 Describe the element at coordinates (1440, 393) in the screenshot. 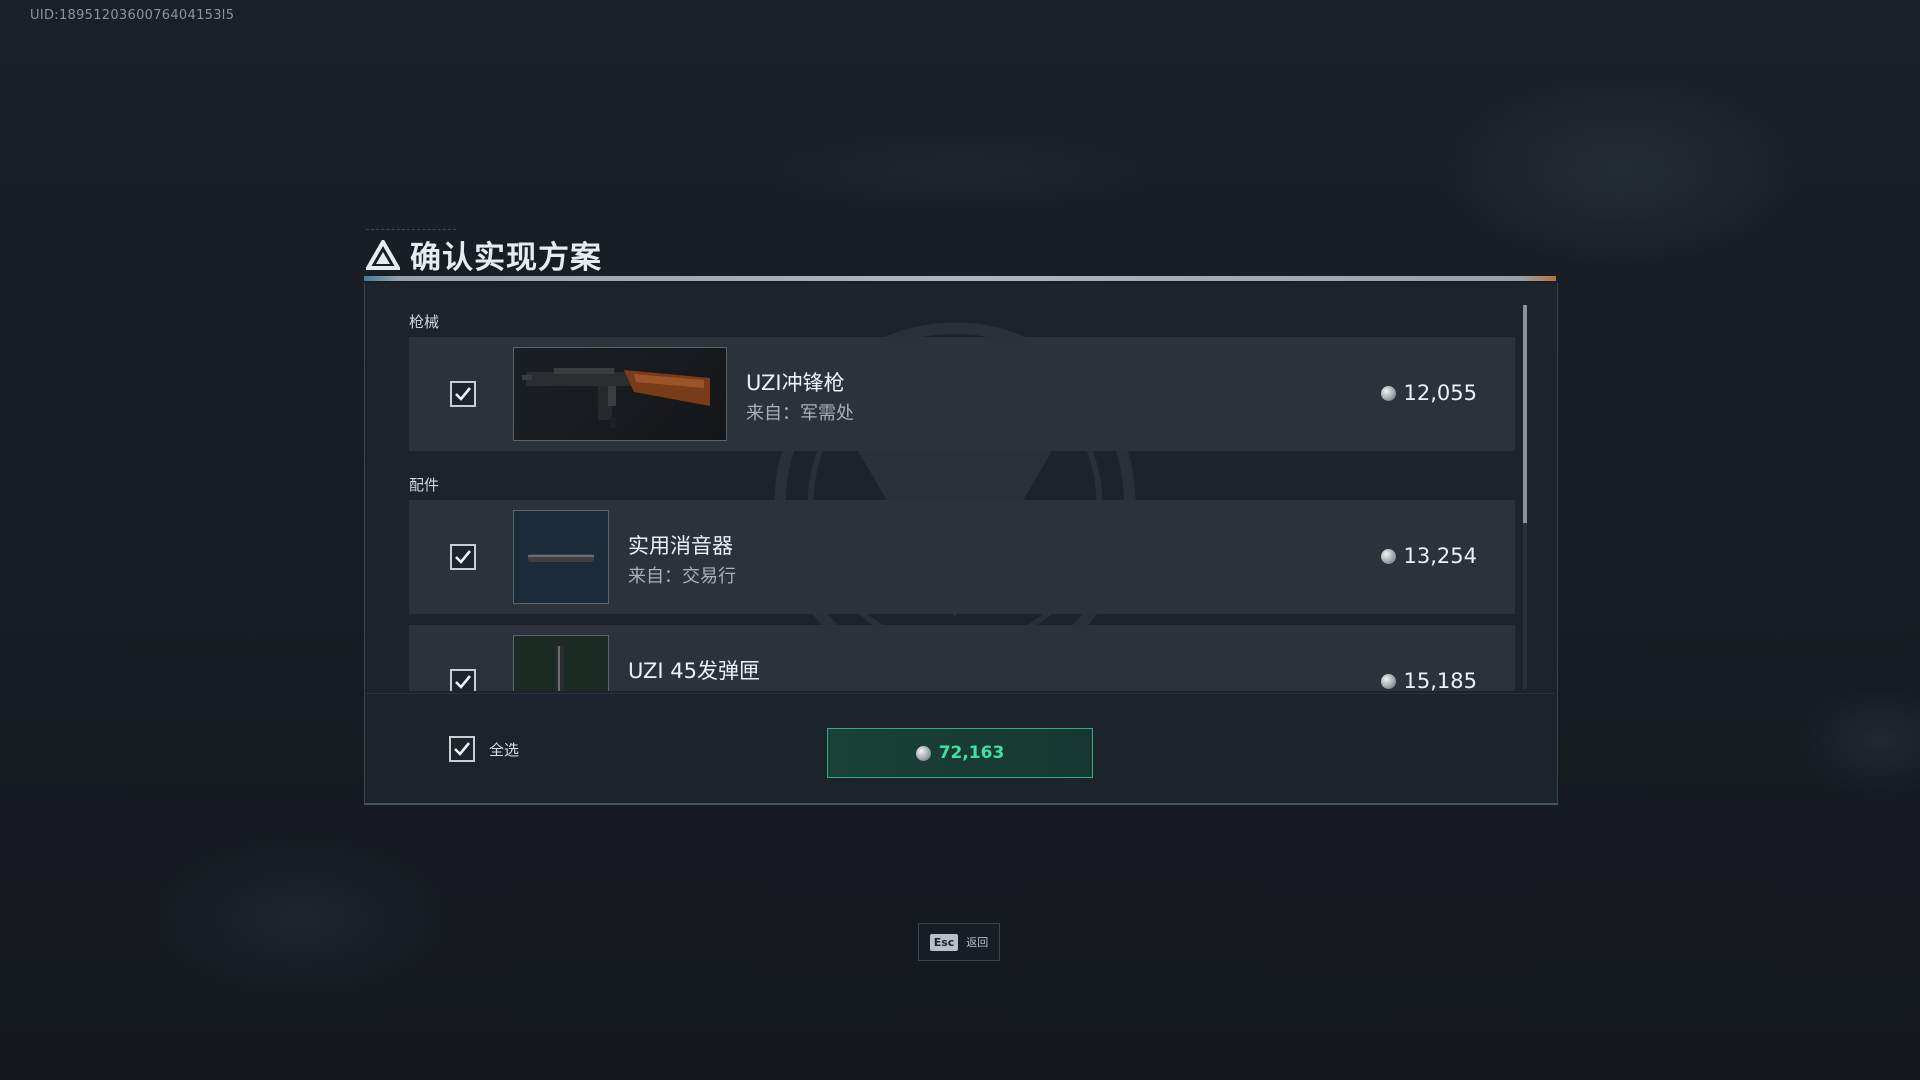

I see `item-price-value: 12,055` at that location.